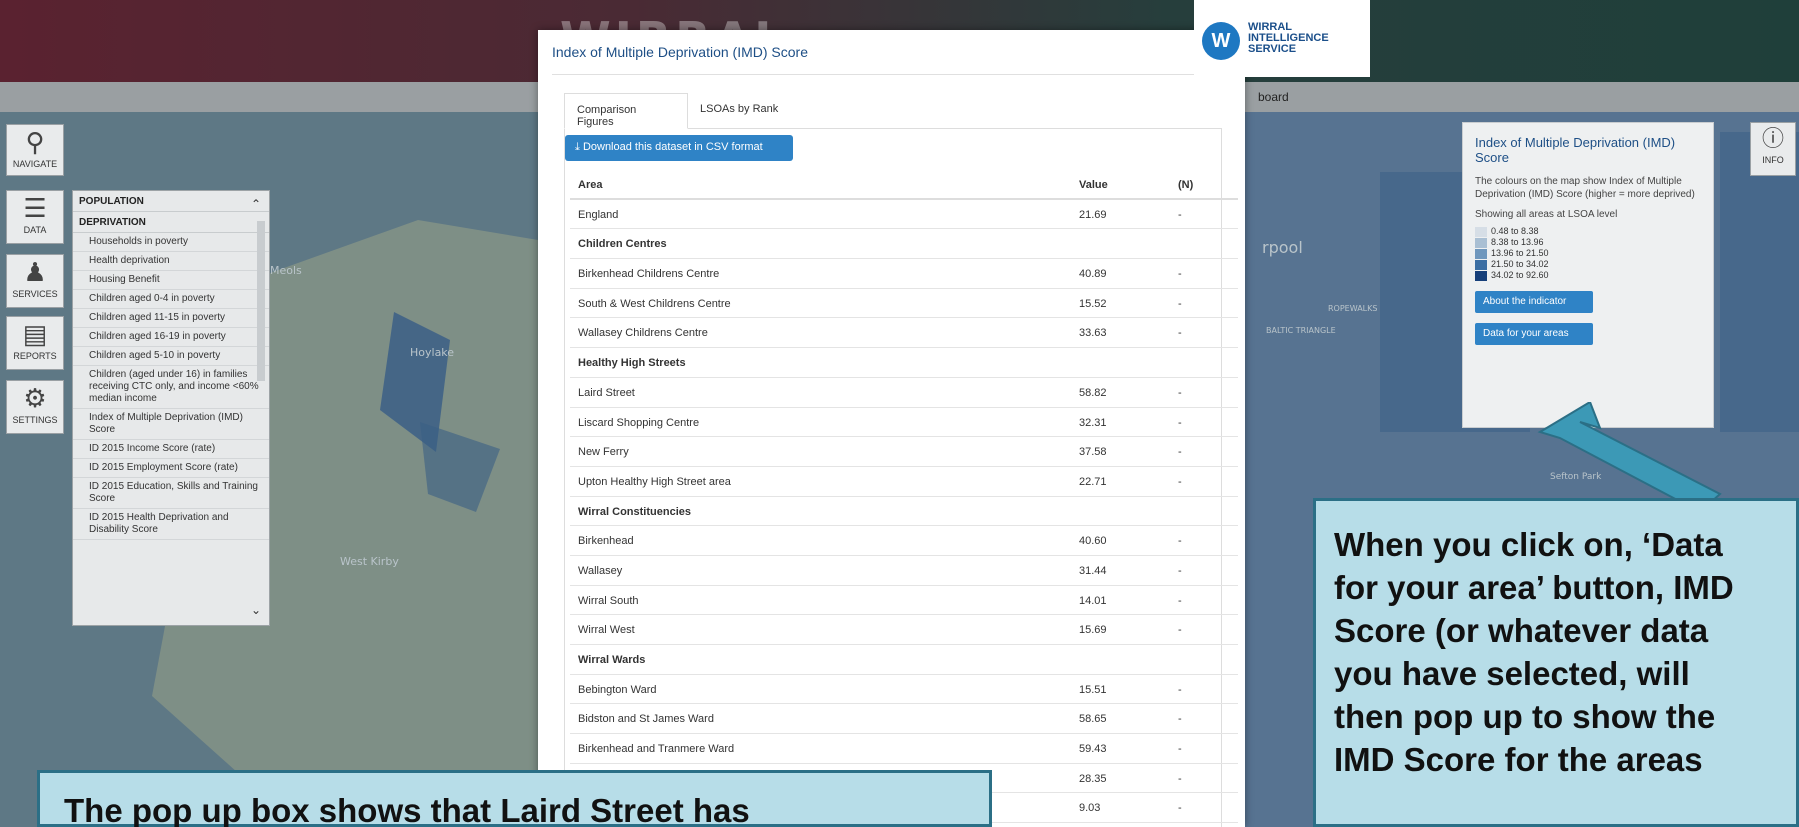  What do you see at coordinates (646, 719) in the screenshot?
I see `row-area: Bidston and St James Ward` at bounding box center [646, 719].